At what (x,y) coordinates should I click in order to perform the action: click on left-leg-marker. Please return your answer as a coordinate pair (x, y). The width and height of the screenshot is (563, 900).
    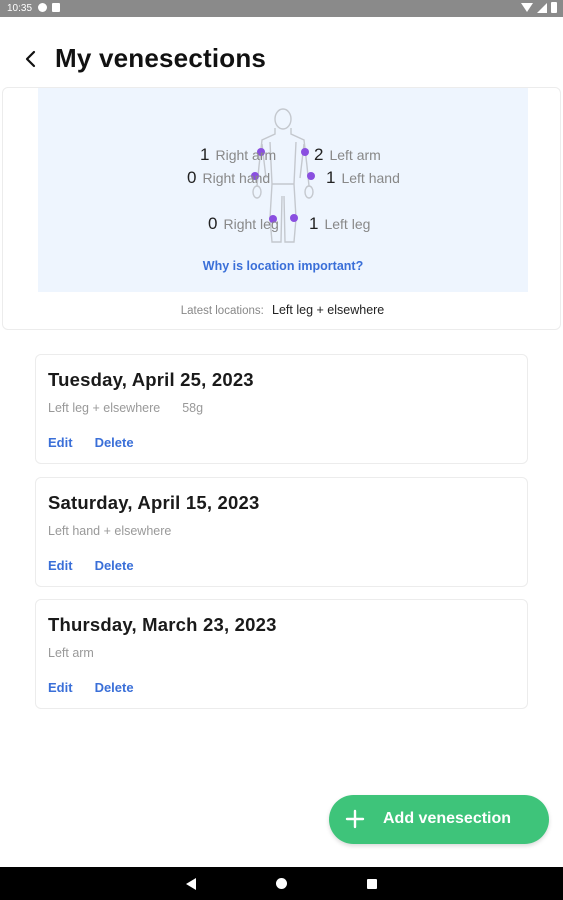
    Looking at the image, I should click on (294, 218).